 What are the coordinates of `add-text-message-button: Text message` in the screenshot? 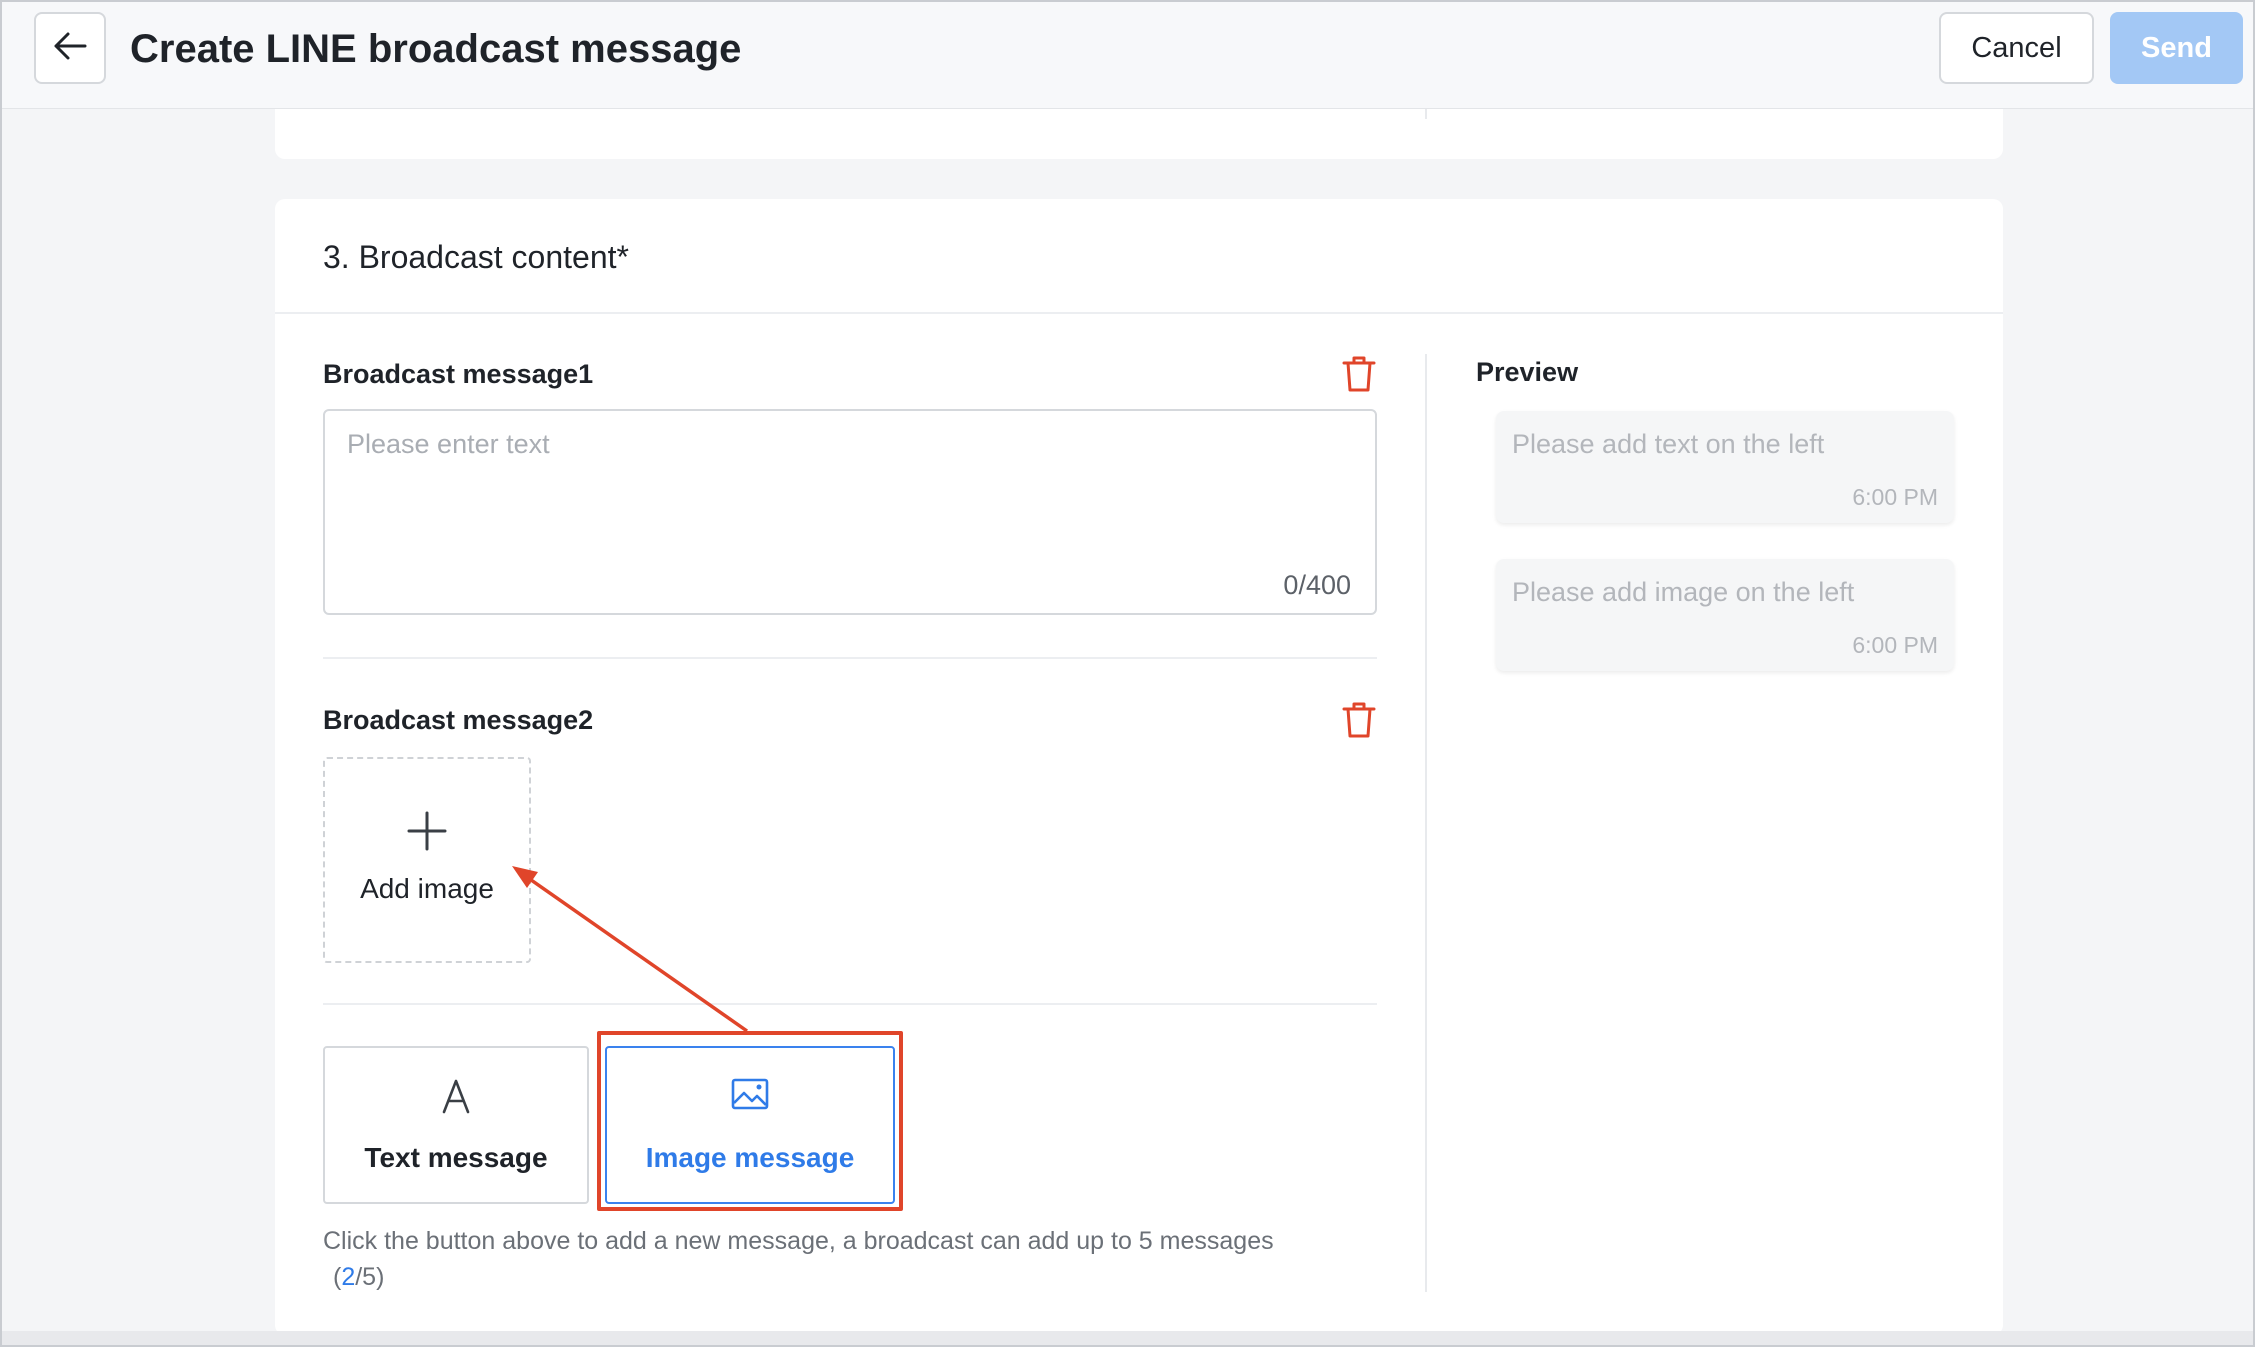 It's located at (456, 1125).